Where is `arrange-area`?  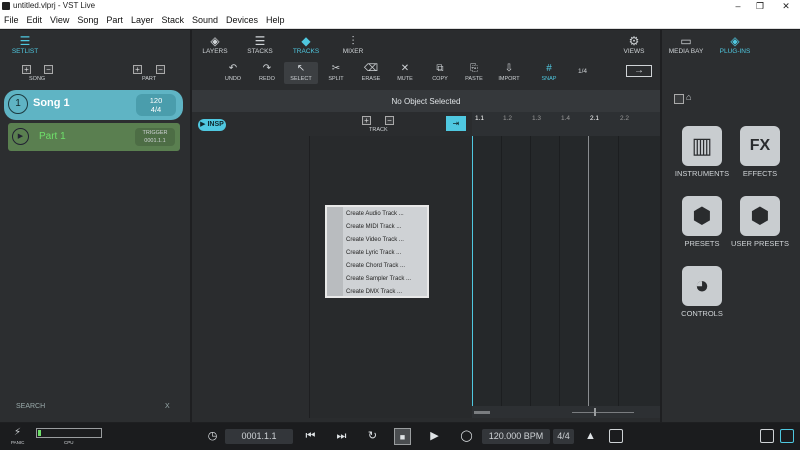
arrange-area is located at coordinates (566, 274).